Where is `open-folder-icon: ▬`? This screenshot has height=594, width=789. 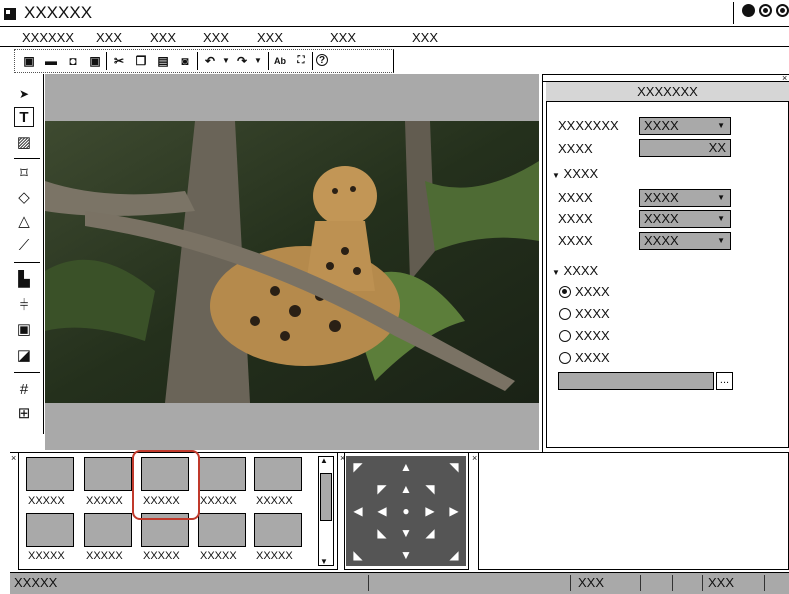
open-folder-icon: ▬ is located at coordinates (51, 61).